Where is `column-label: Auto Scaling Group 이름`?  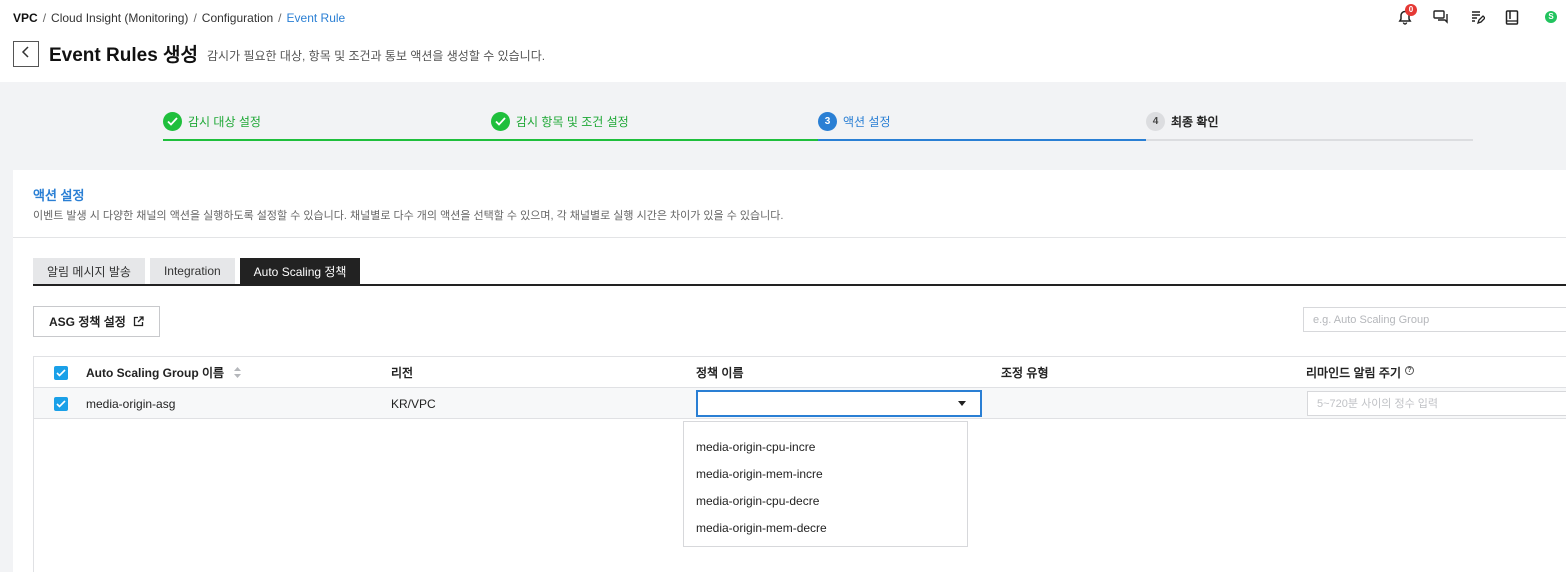 column-label: Auto Scaling Group 이름 is located at coordinates (155, 373).